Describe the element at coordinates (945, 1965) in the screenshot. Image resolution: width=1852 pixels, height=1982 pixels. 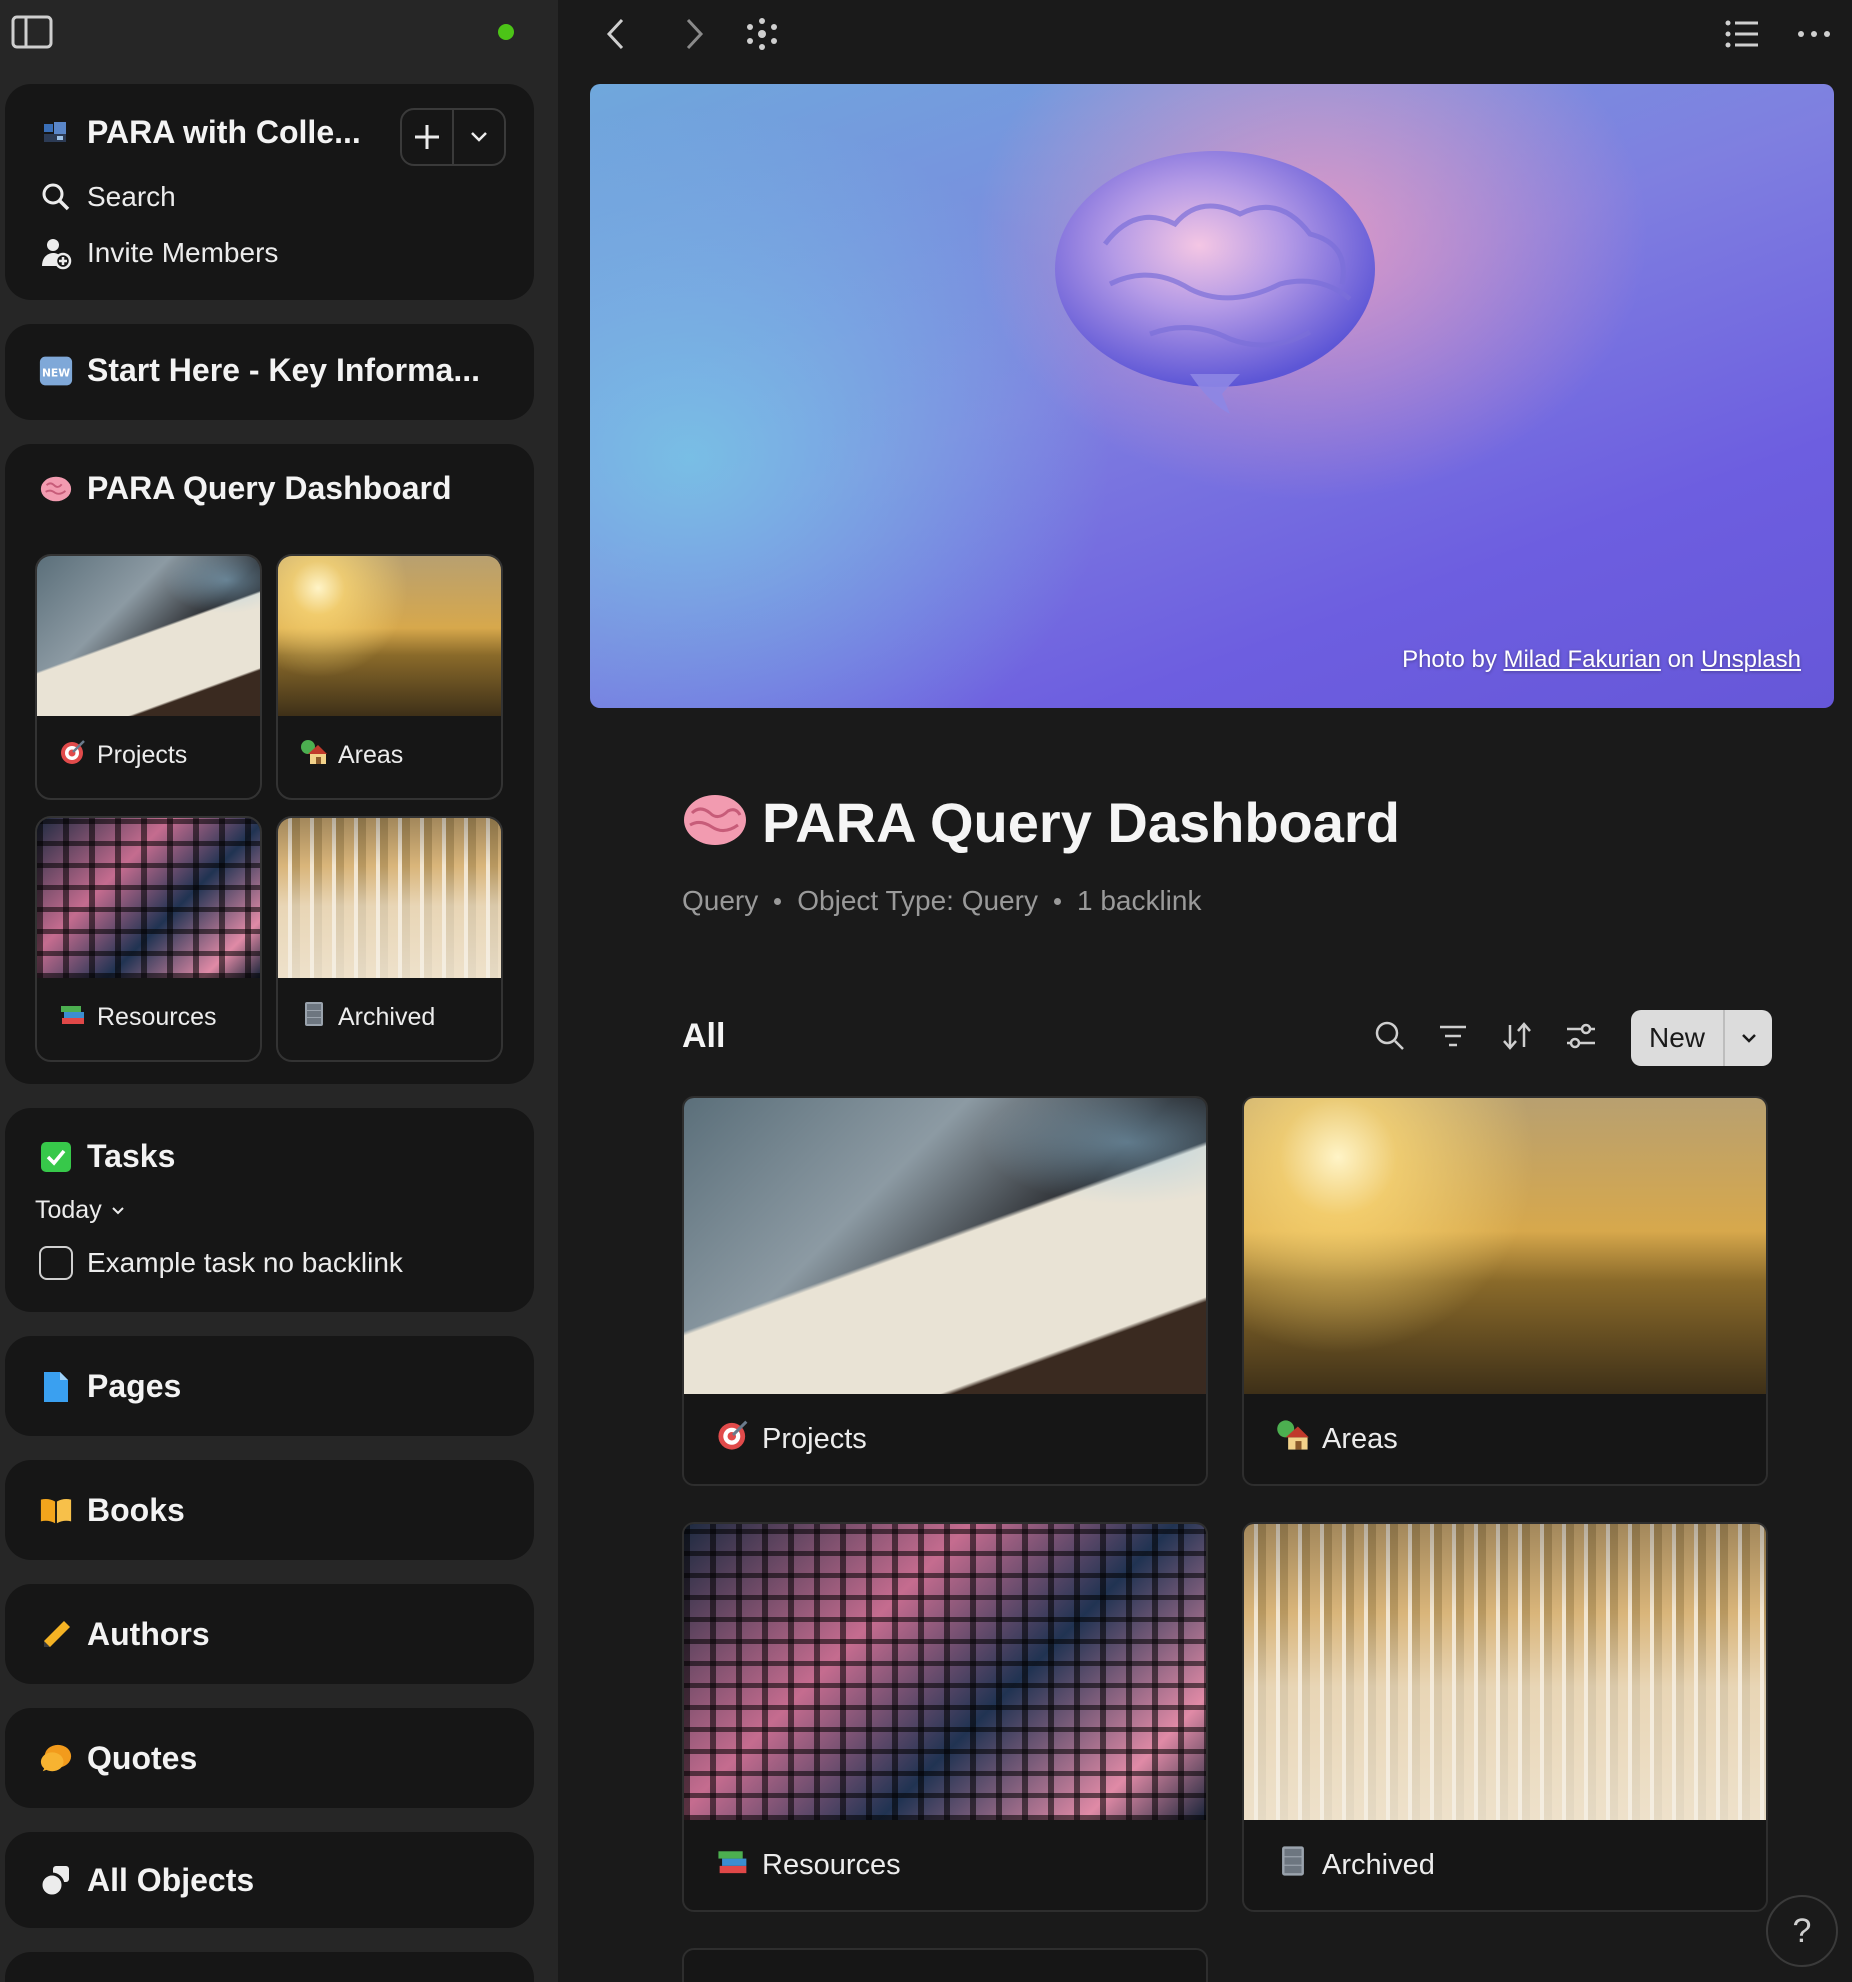
I see `gallery-card-next` at that location.